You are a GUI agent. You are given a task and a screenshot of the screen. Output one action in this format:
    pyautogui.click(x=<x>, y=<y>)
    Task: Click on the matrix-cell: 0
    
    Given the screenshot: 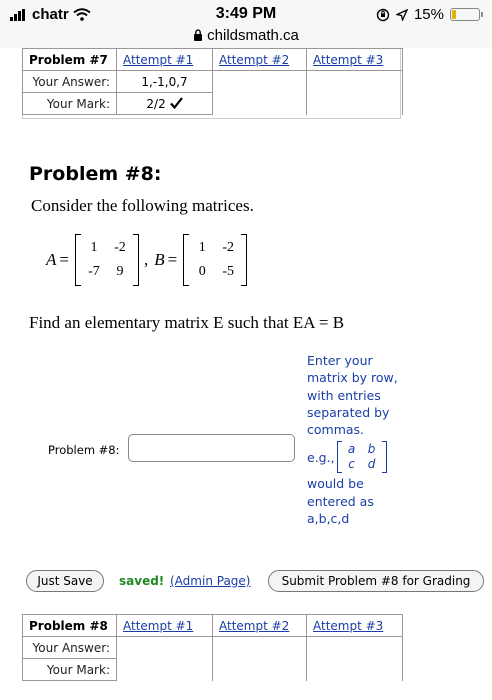 What is the action you would take?
    pyautogui.click(x=202, y=271)
    